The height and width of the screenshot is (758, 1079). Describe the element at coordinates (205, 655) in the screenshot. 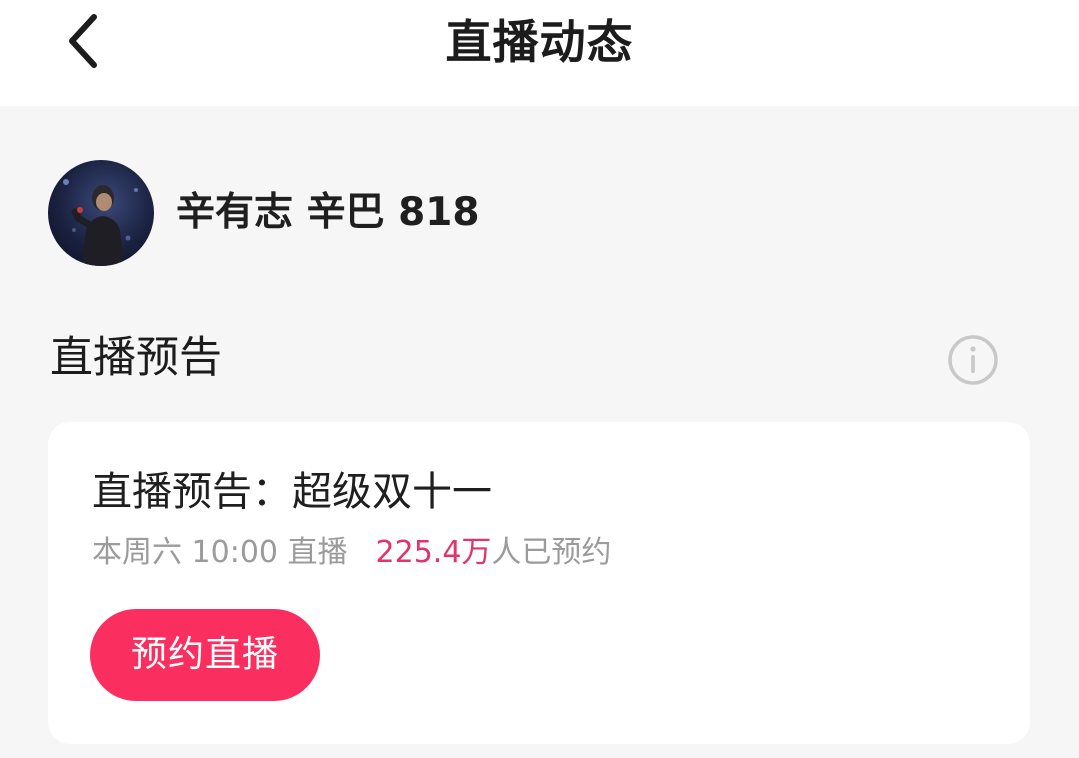

I see `reserve-live-button: 预约直播` at that location.